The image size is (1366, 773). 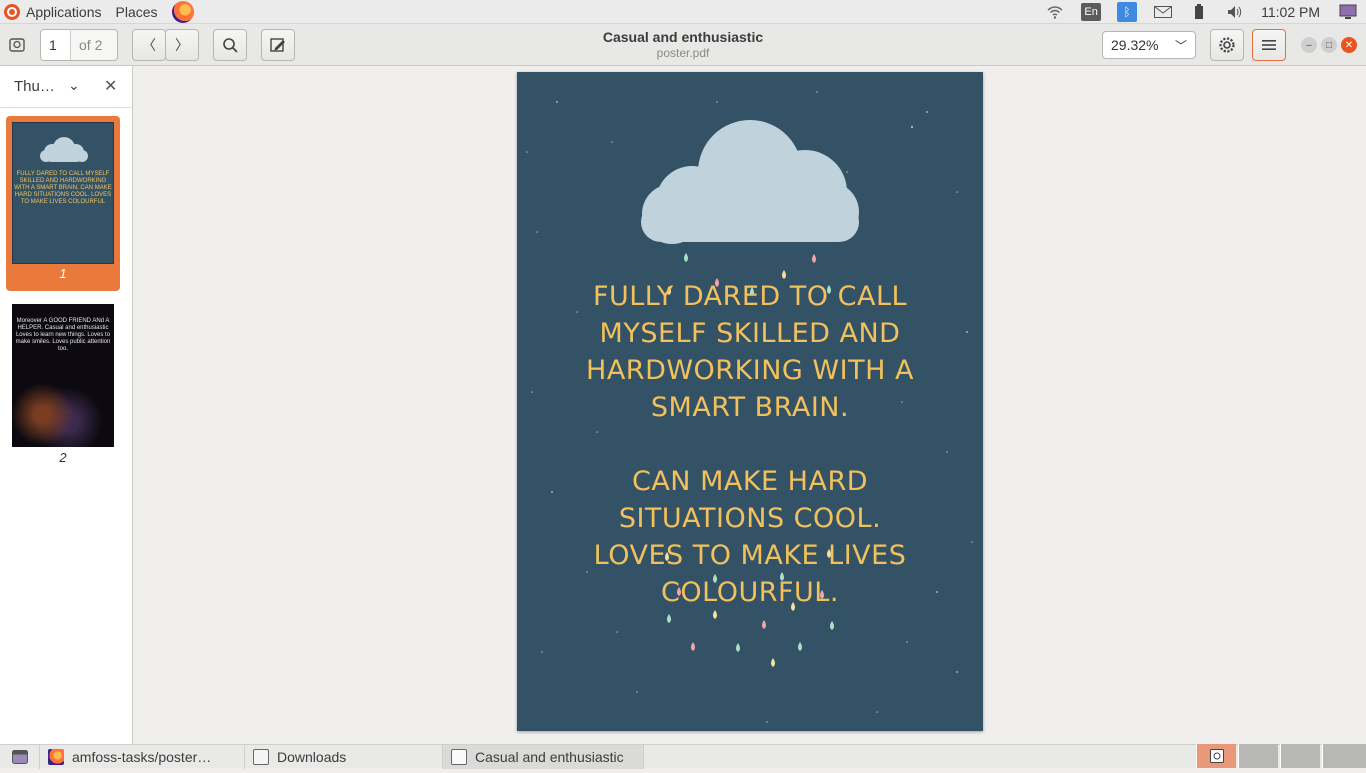 What do you see at coordinates (66, 87) in the screenshot?
I see `sidebar-header: Thu… ⌄ ✕` at bounding box center [66, 87].